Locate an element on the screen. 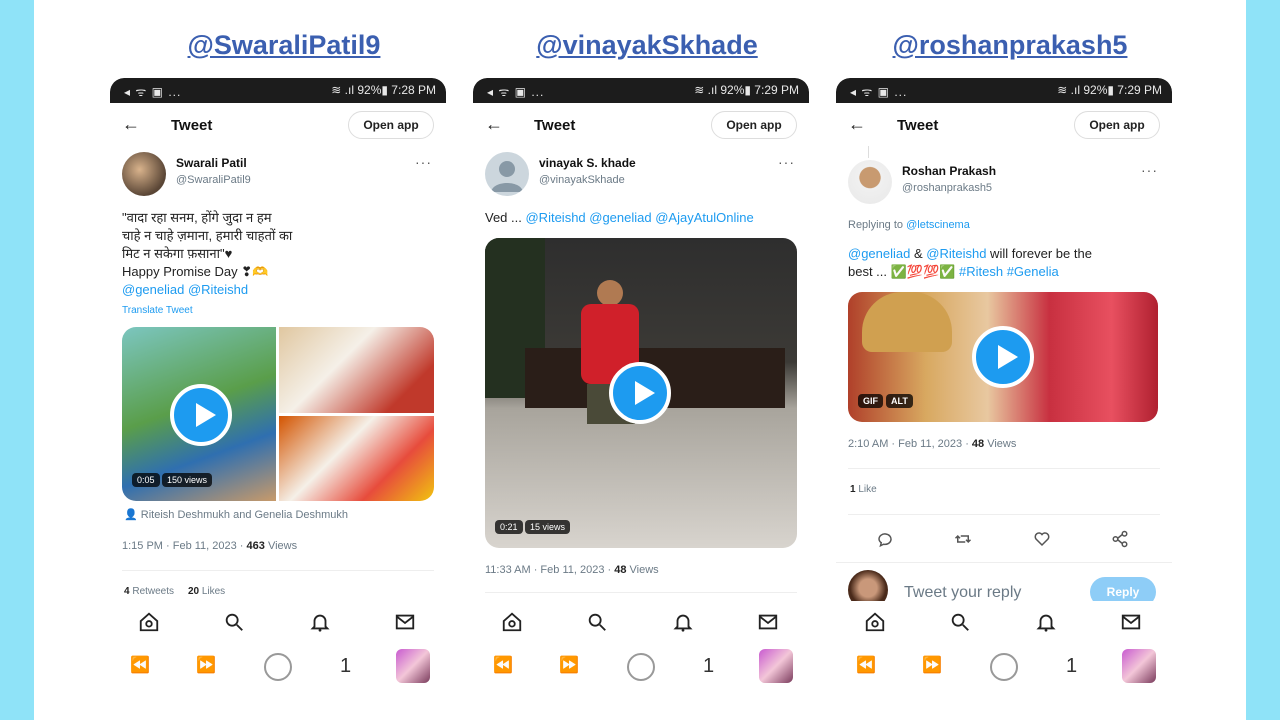  gif-badge: GIF is located at coordinates (870, 401).